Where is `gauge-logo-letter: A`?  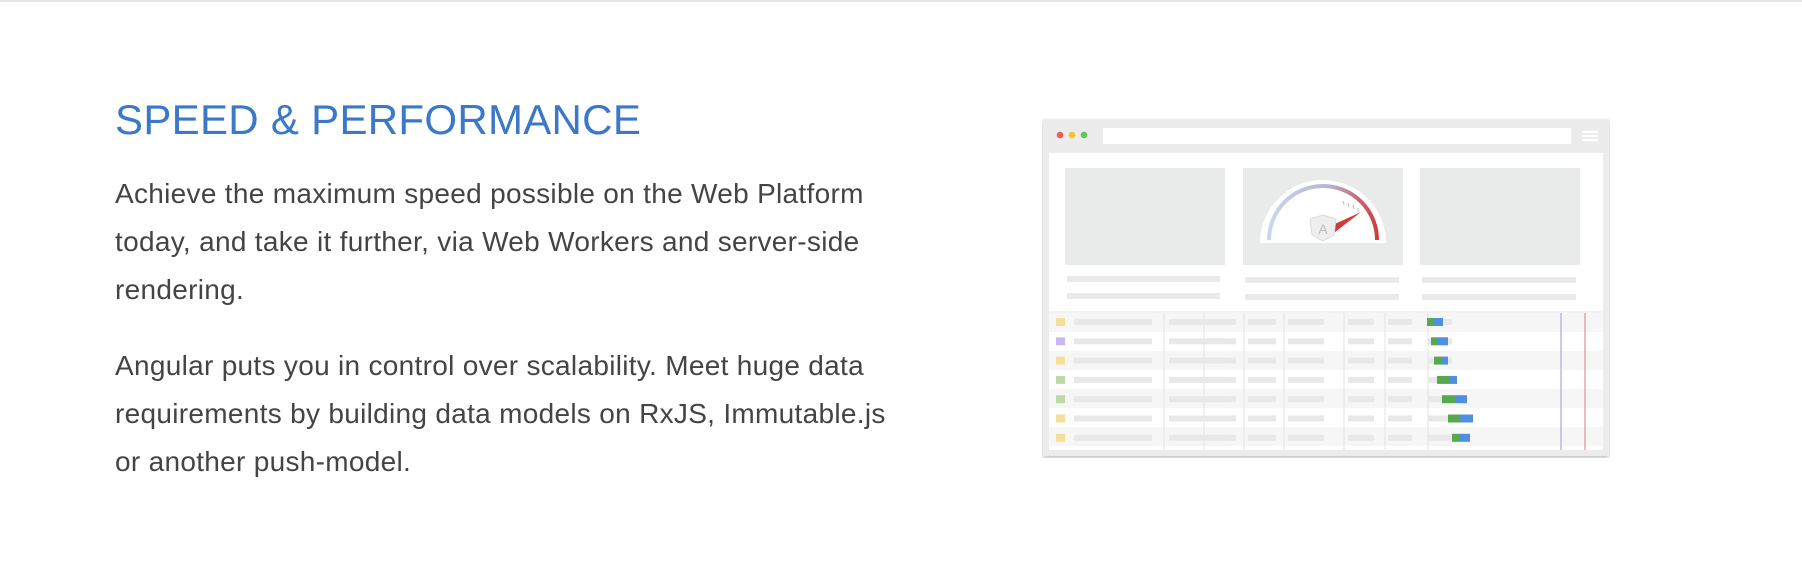
gauge-logo-letter: A is located at coordinates (1323, 229).